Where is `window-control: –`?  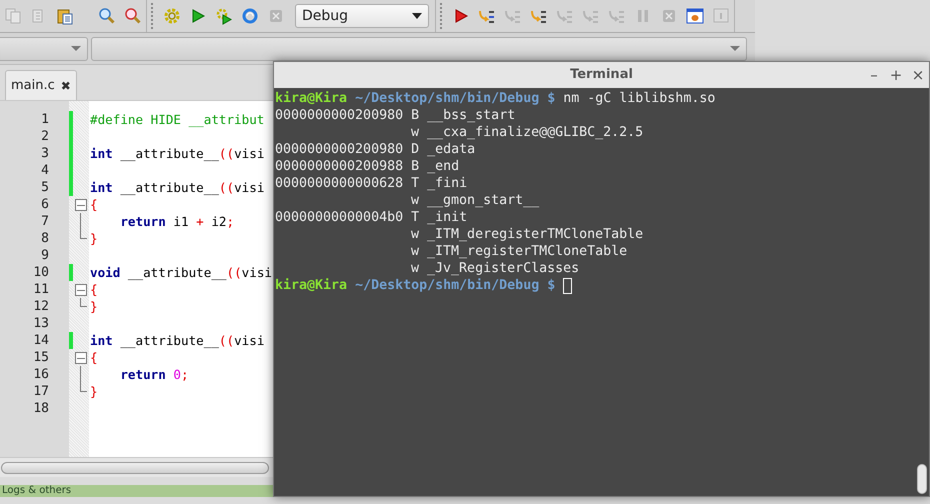
window-control: – is located at coordinates (874, 75).